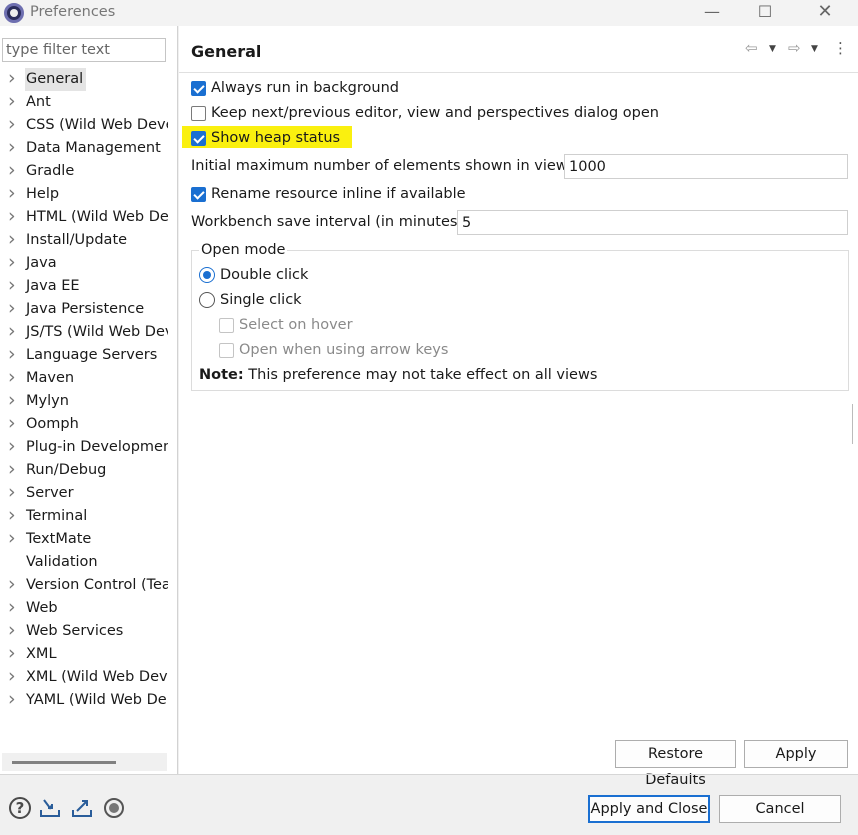  What do you see at coordinates (712, 13) in the screenshot?
I see `minimize-button: —` at bounding box center [712, 13].